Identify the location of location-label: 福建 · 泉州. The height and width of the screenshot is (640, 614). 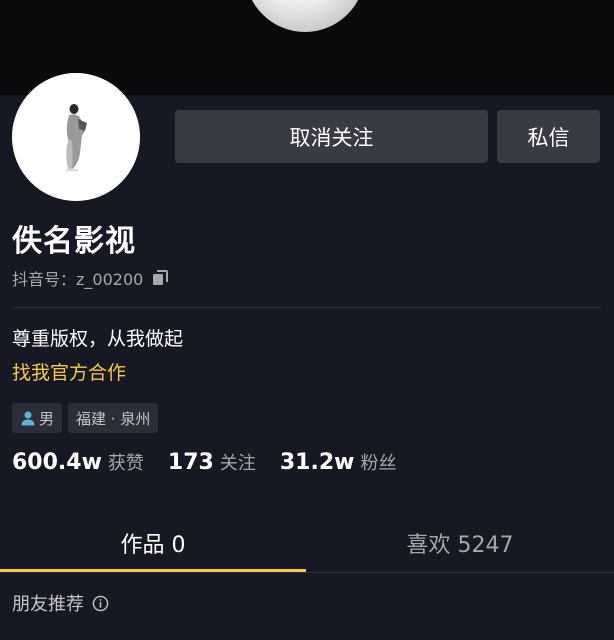
(113, 418).